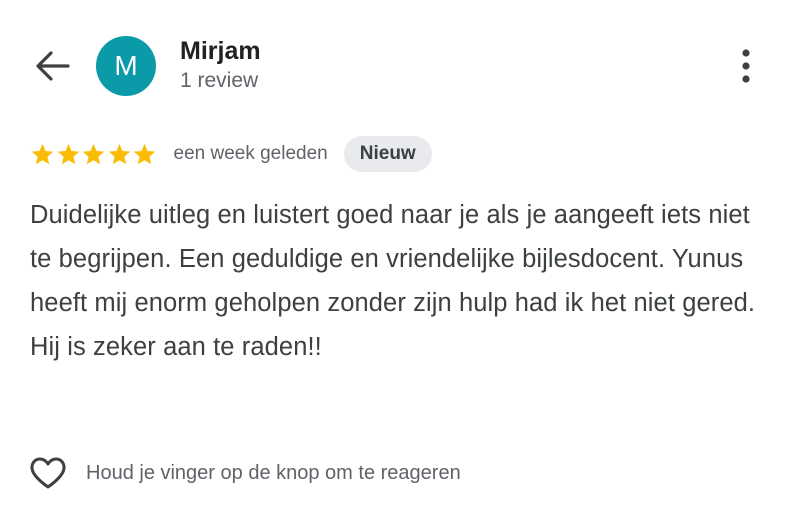  I want to click on avatar: M, so click(126, 66).